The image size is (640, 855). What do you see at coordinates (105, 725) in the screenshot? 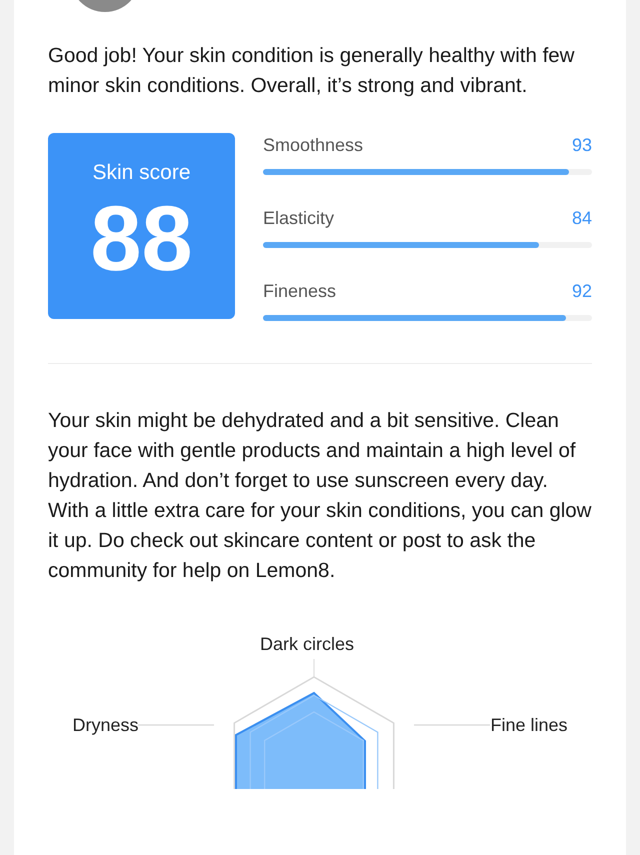
I see `axis-label: Dryness` at bounding box center [105, 725].